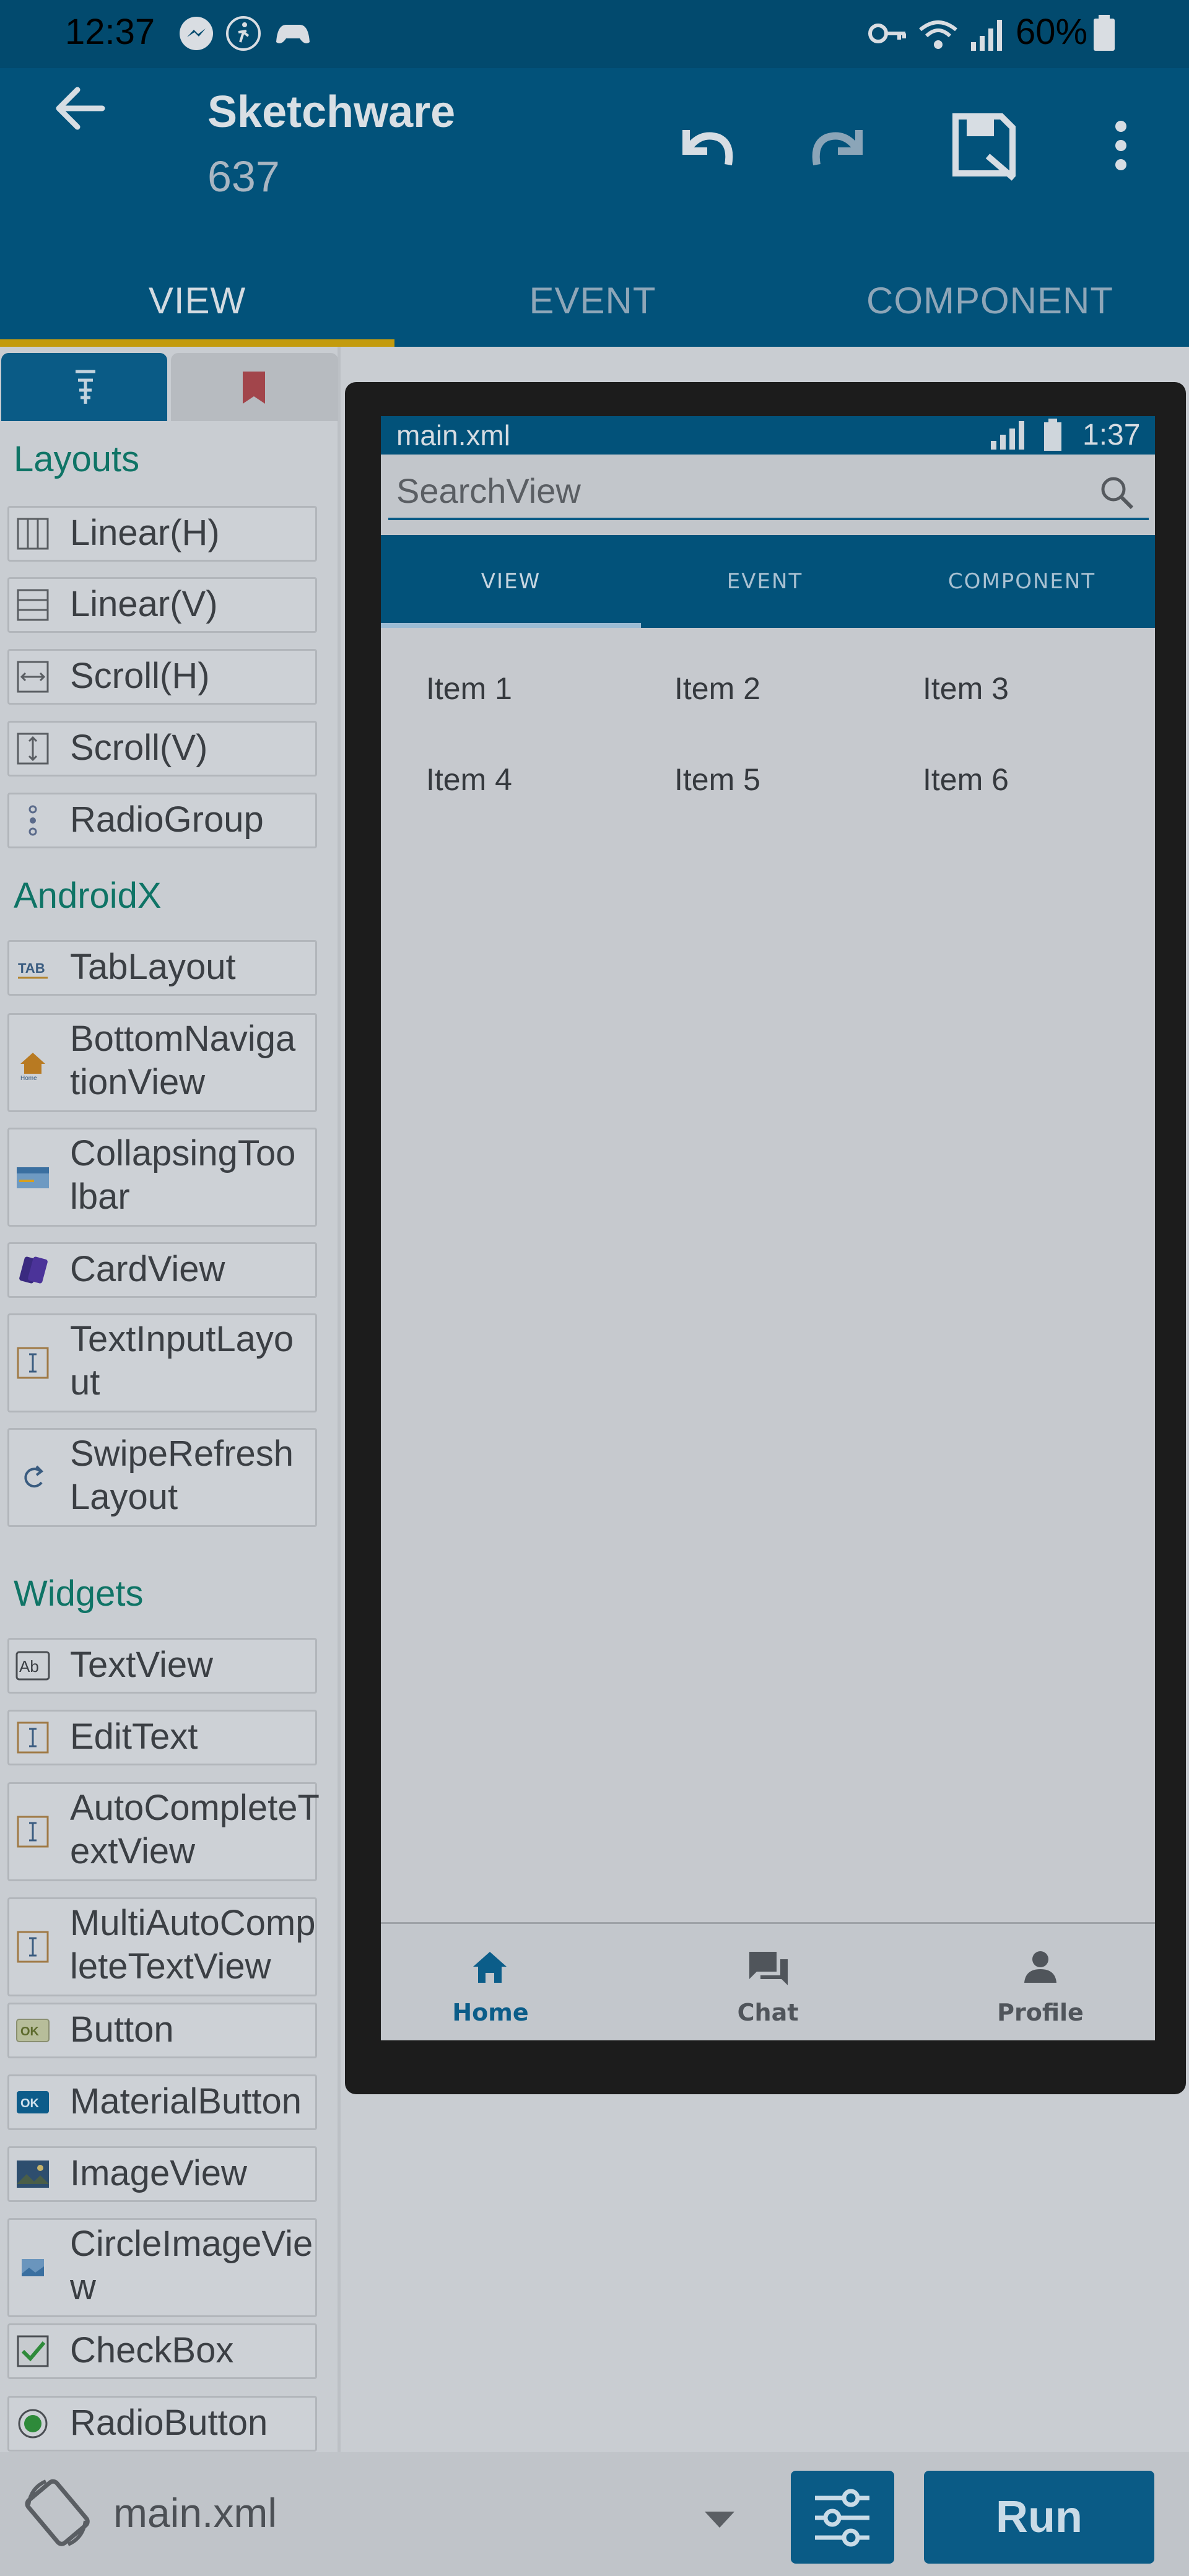  What do you see at coordinates (717, 689) in the screenshot?
I see `grid-item: Item 2` at bounding box center [717, 689].